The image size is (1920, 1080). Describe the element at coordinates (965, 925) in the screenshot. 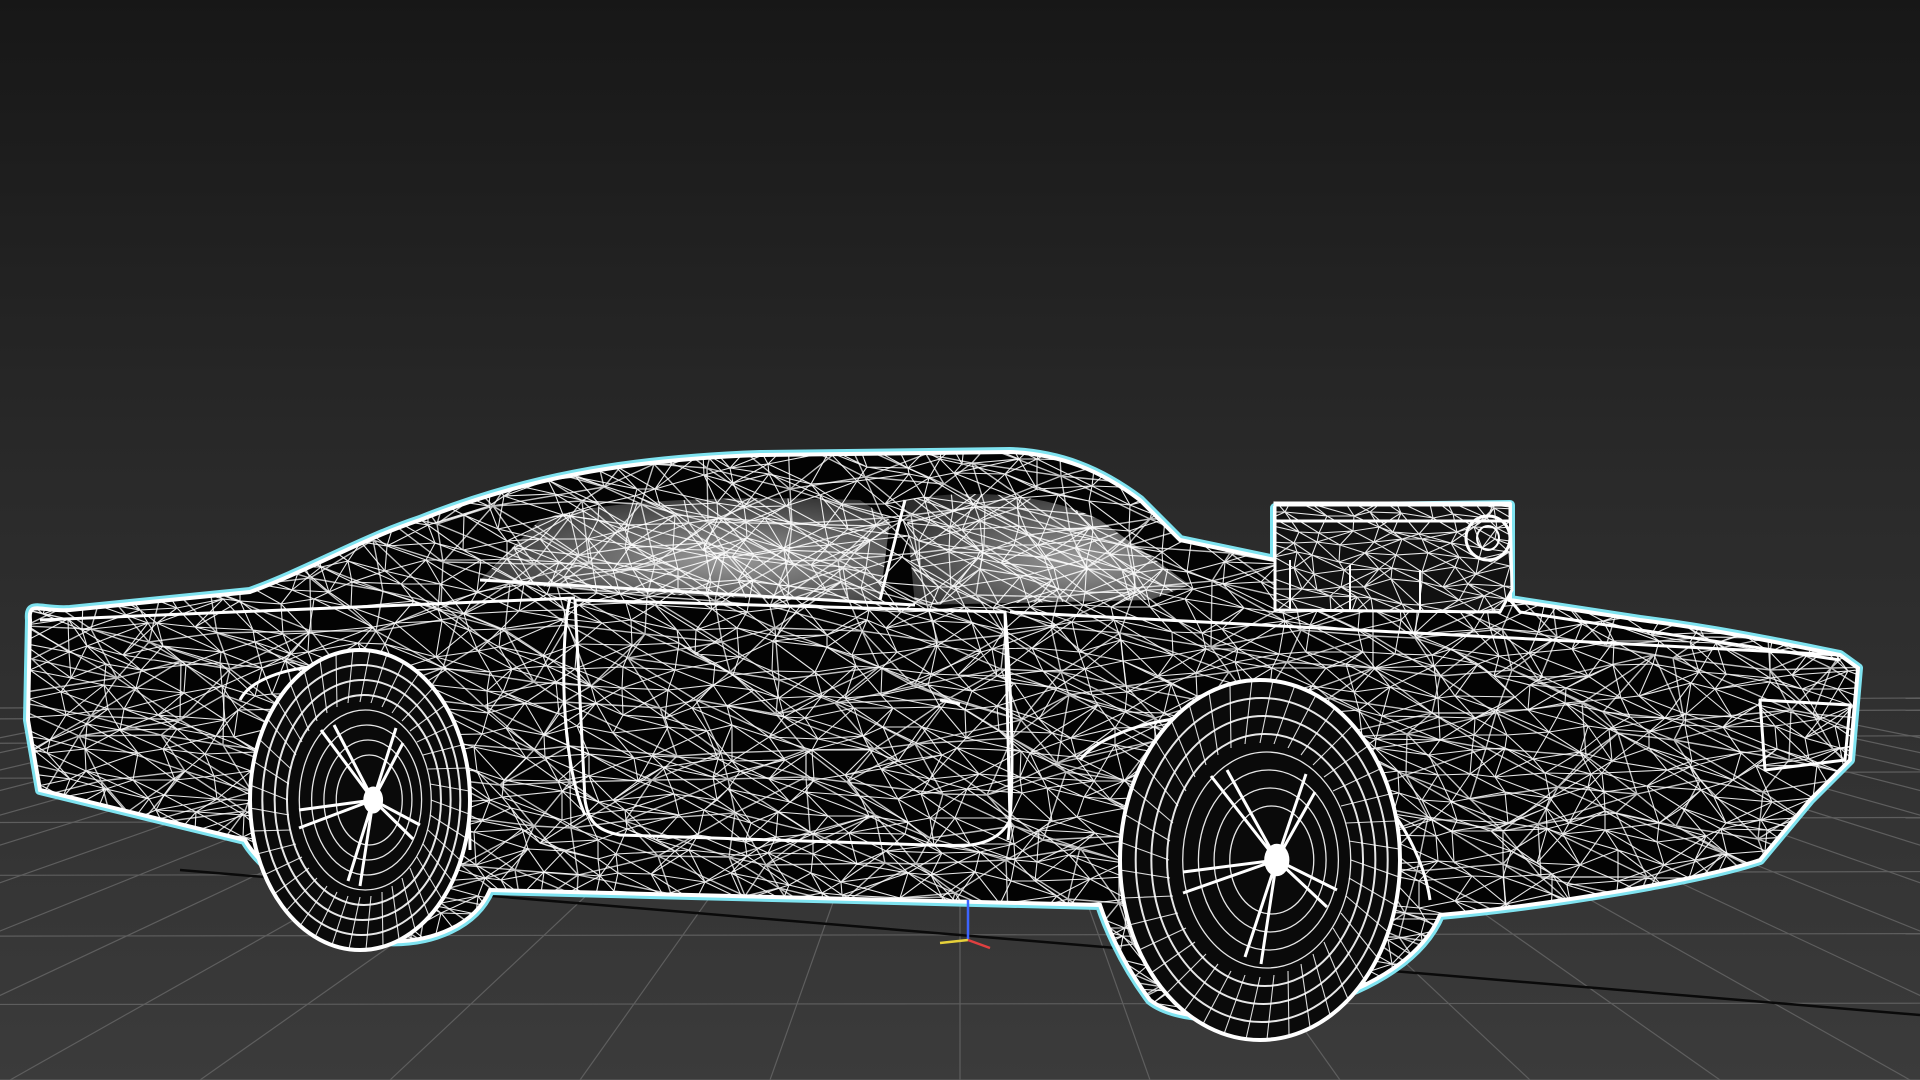

I see `axis-gizmo-icon` at that location.